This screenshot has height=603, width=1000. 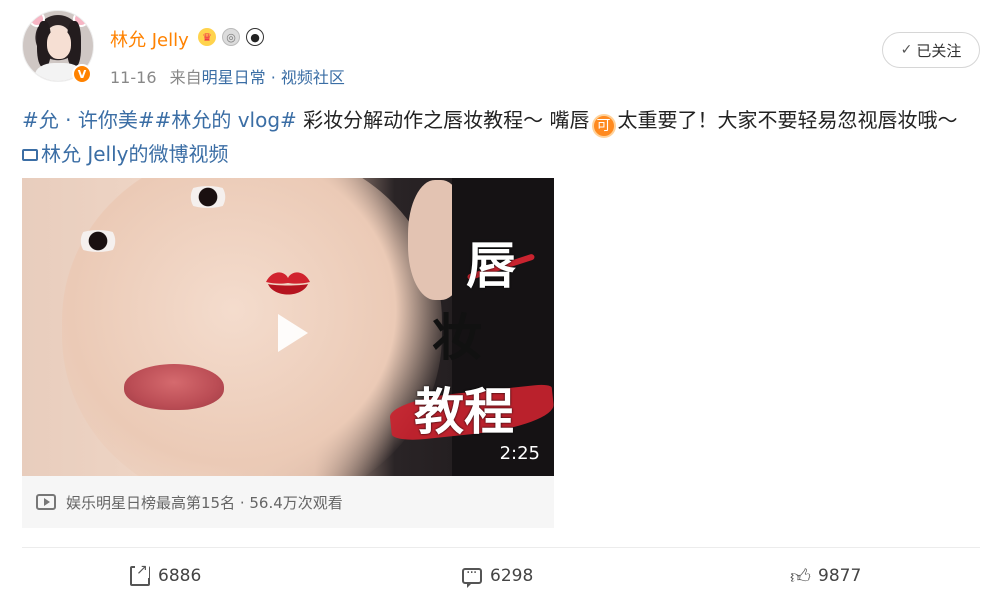 I want to click on medal-badge-icon: ◎, so click(x=231, y=37).